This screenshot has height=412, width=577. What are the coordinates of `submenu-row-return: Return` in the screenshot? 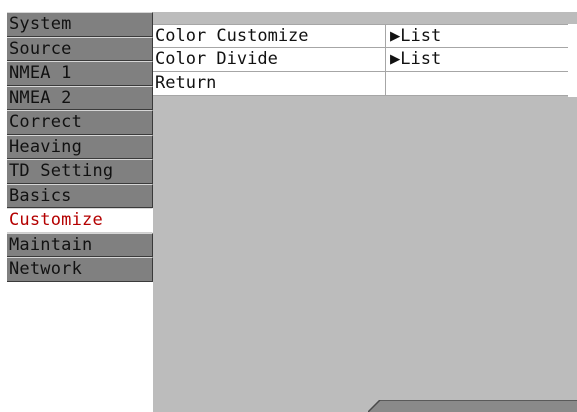 It's located at (360, 84).